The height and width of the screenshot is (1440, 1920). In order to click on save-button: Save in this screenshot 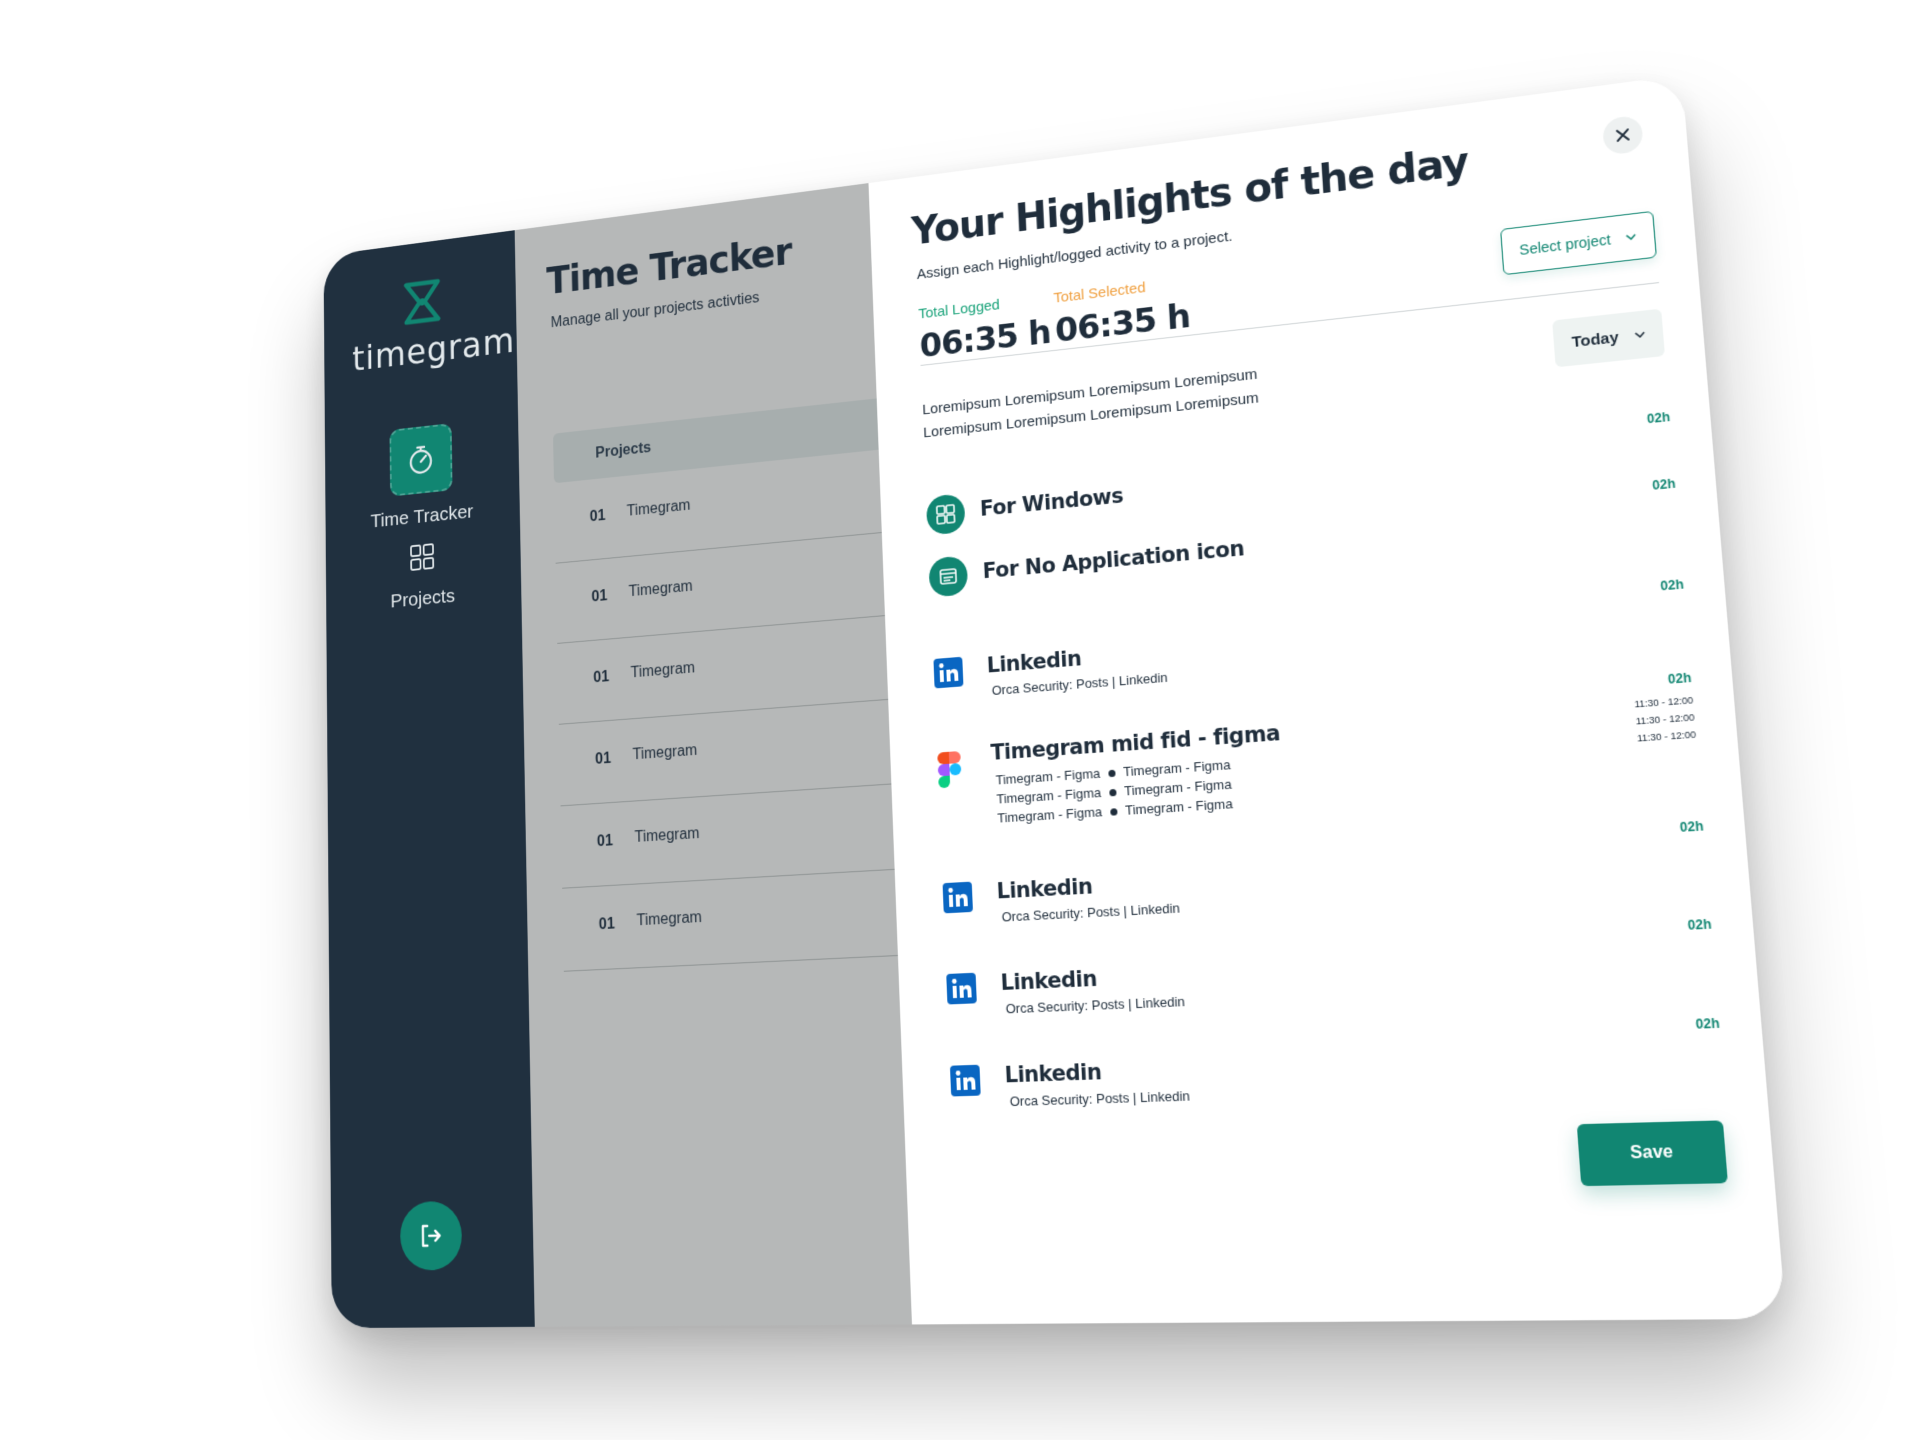, I will do `click(1652, 1153)`.